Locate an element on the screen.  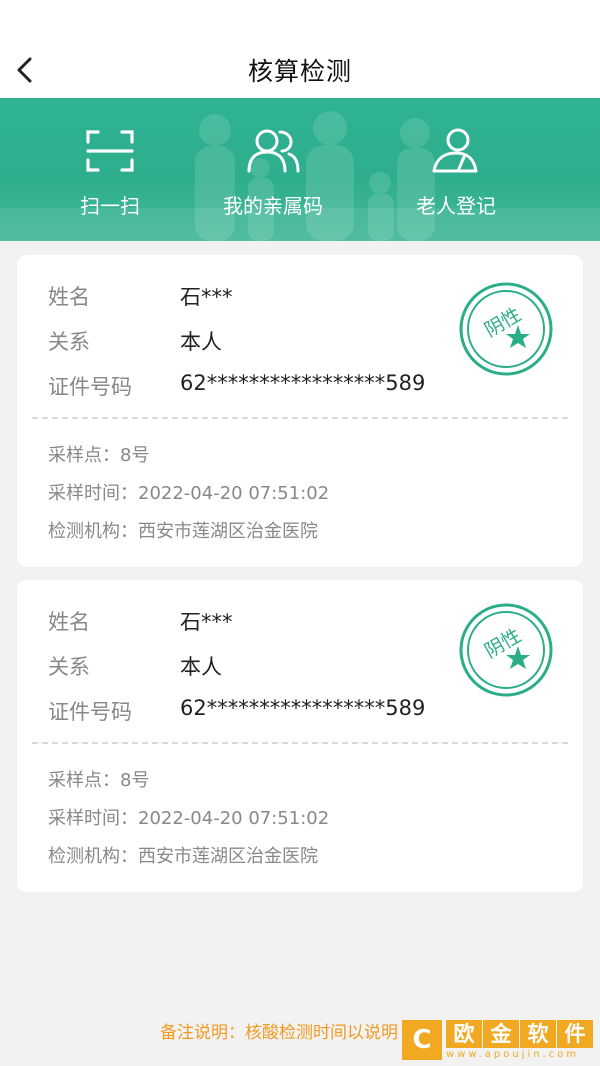
scan-icon is located at coordinates (110, 151).